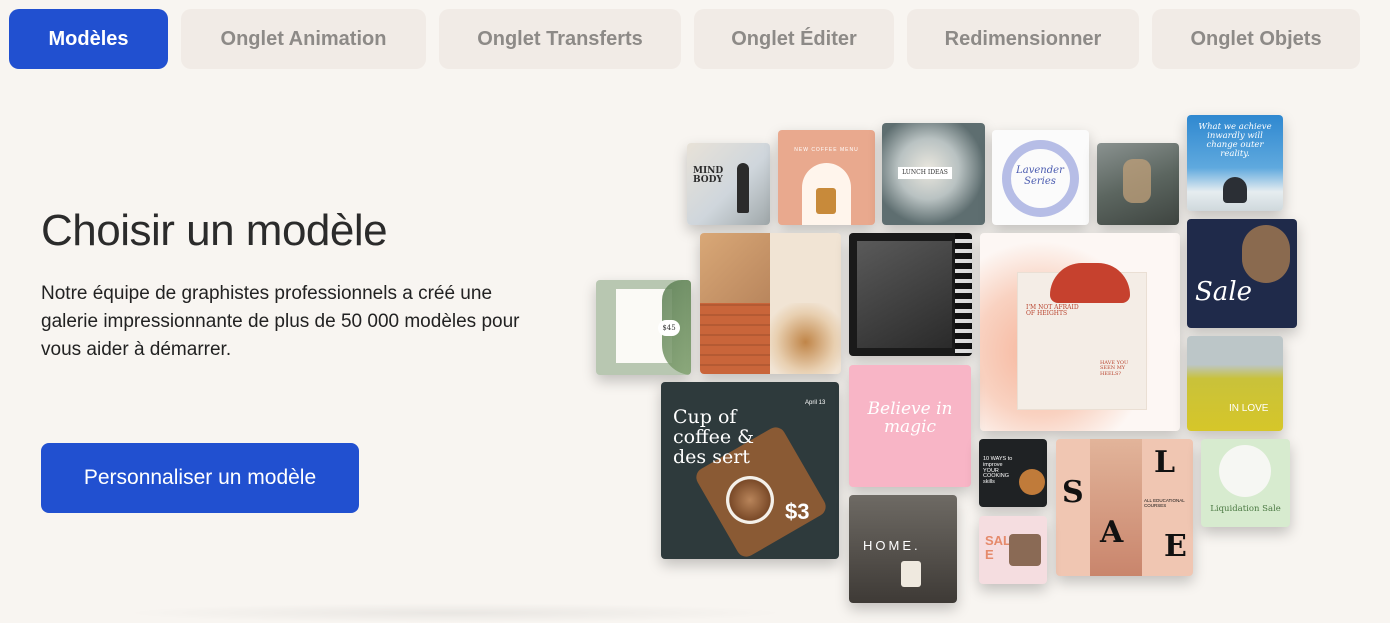 The width and height of the screenshot is (1390, 623). Describe the element at coordinates (1235, 383) in the screenshot. I see `template-card-field: IN LOVE` at that location.